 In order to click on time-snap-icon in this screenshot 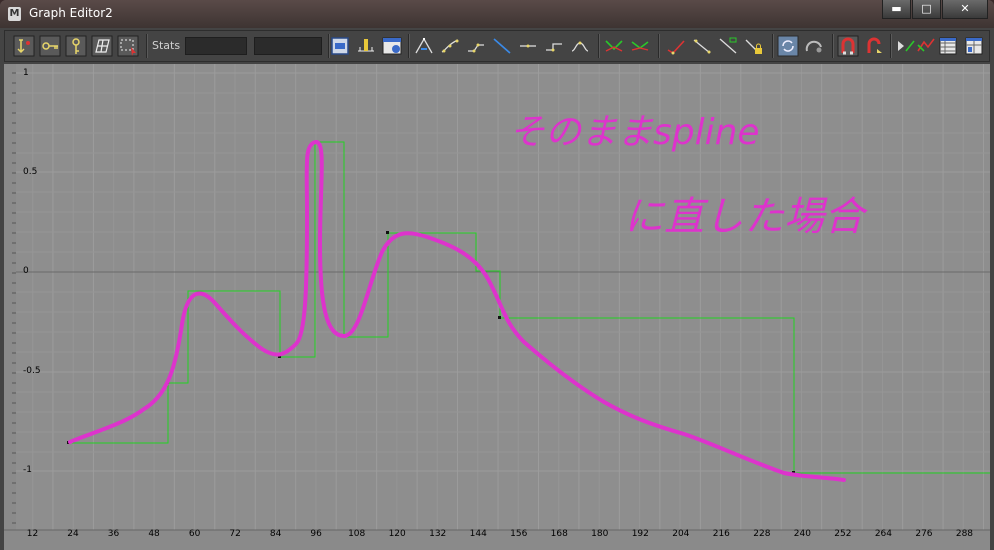, I will do `click(848, 46)`.